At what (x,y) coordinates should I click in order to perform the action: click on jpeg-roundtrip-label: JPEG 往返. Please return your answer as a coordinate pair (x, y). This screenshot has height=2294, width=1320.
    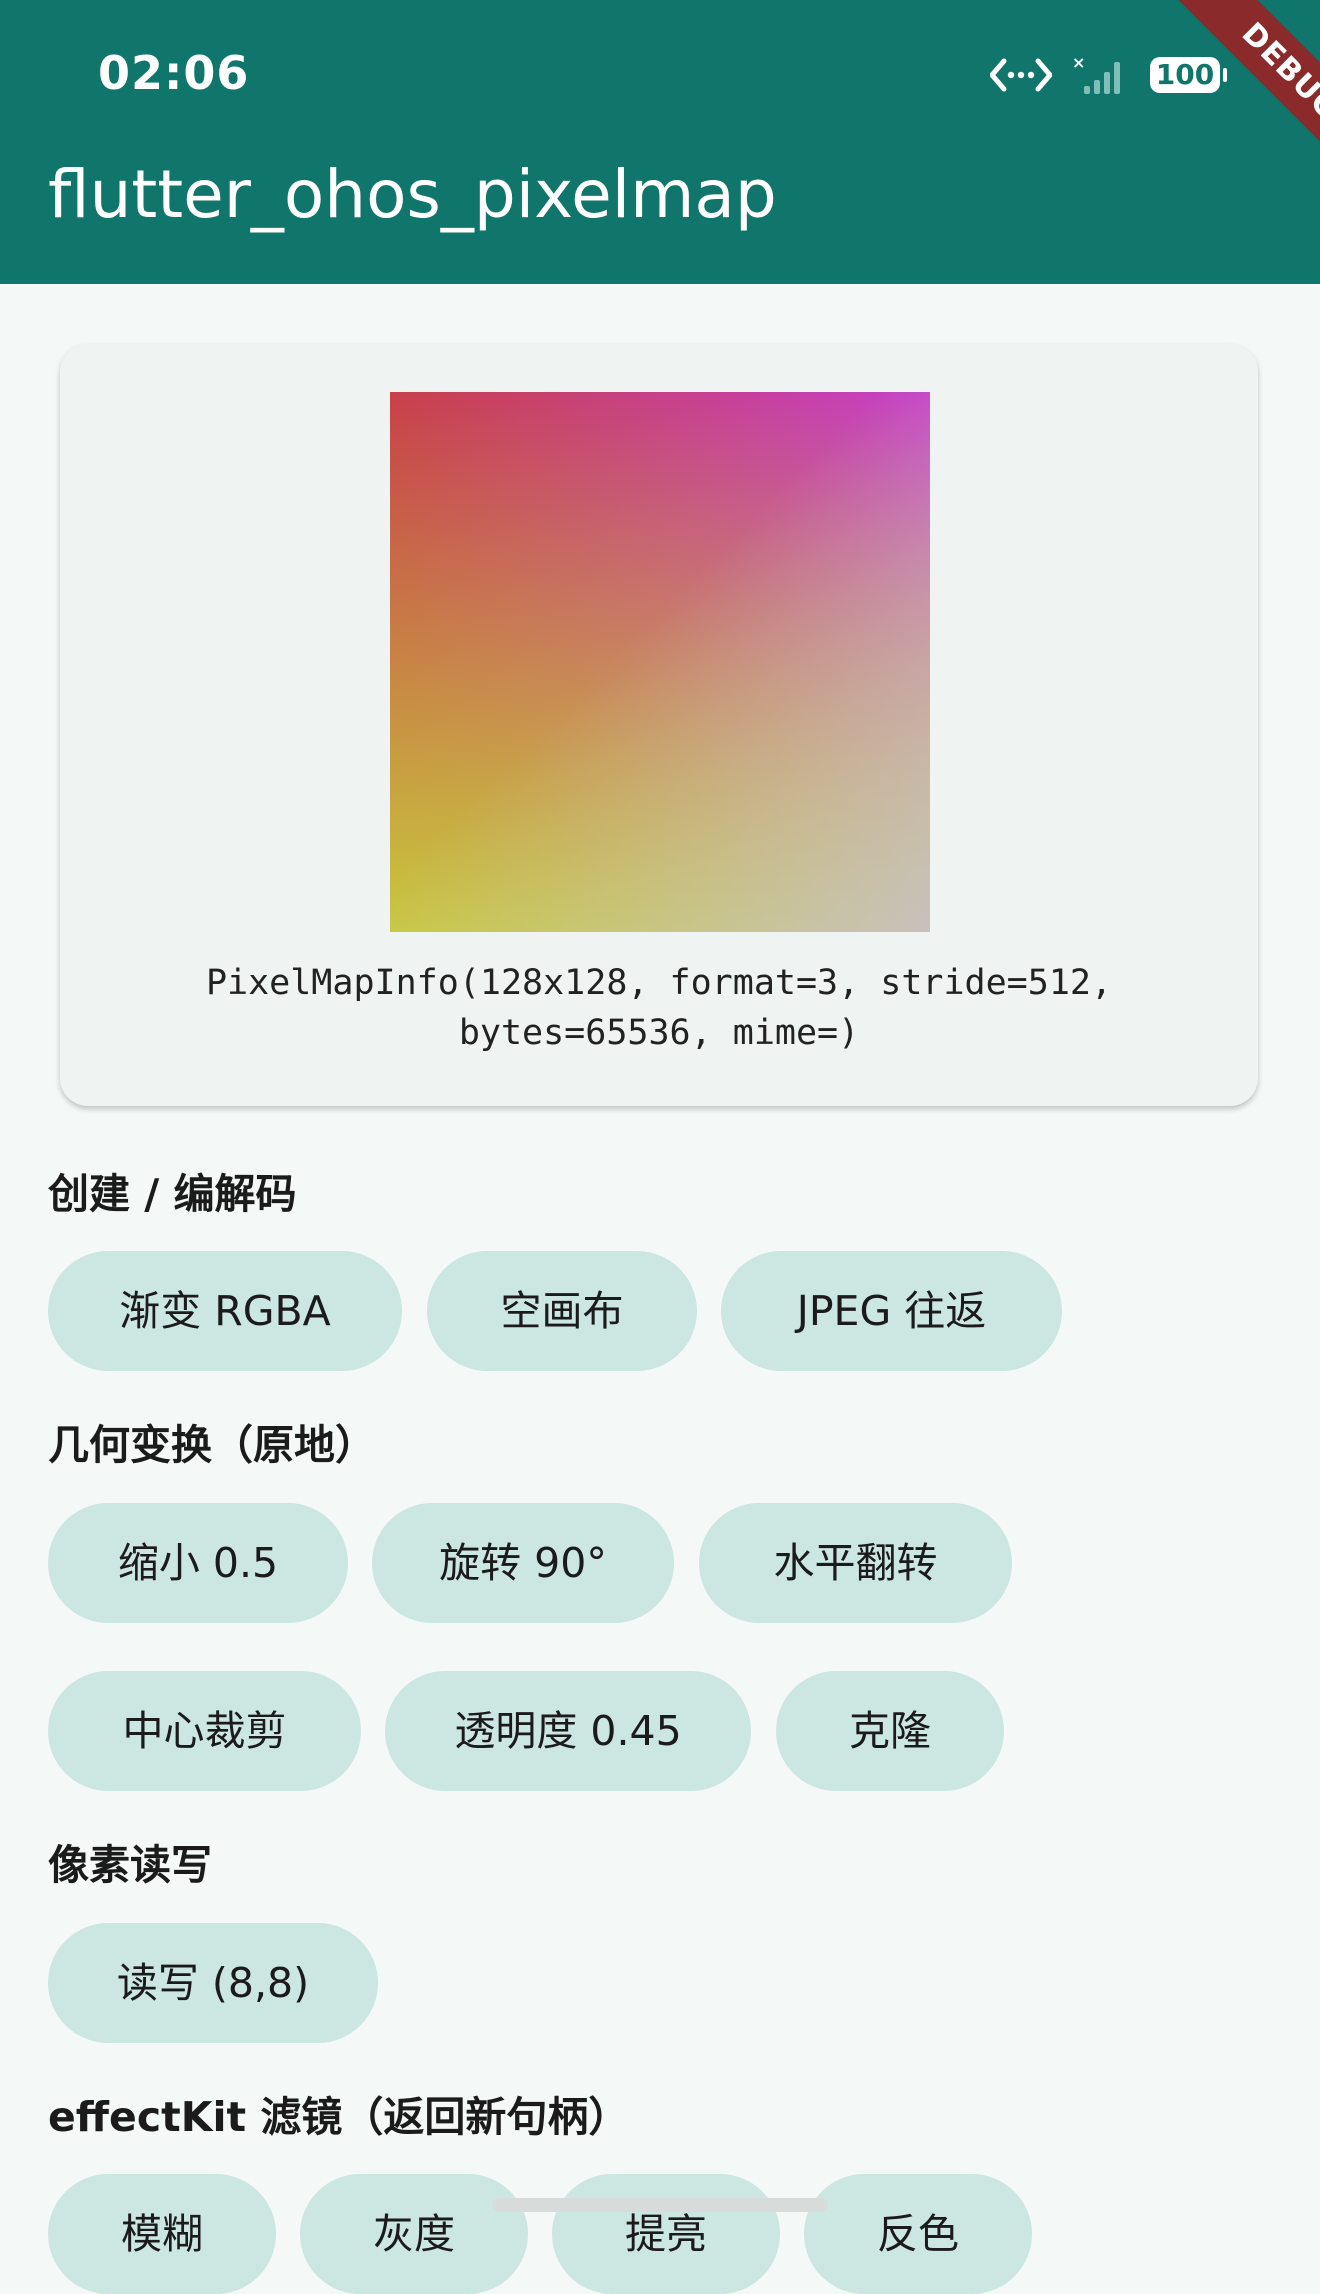
    Looking at the image, I should click on (891, 1311).